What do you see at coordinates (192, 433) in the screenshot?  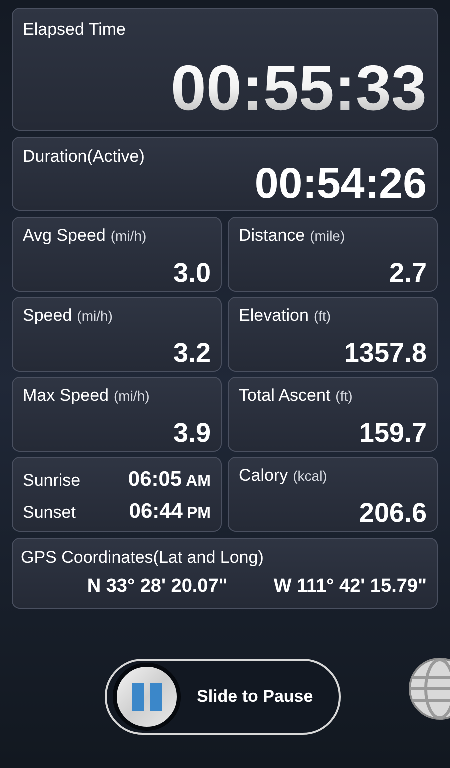 I see `stat-value: 3.9` at bounding box center [192, 433].